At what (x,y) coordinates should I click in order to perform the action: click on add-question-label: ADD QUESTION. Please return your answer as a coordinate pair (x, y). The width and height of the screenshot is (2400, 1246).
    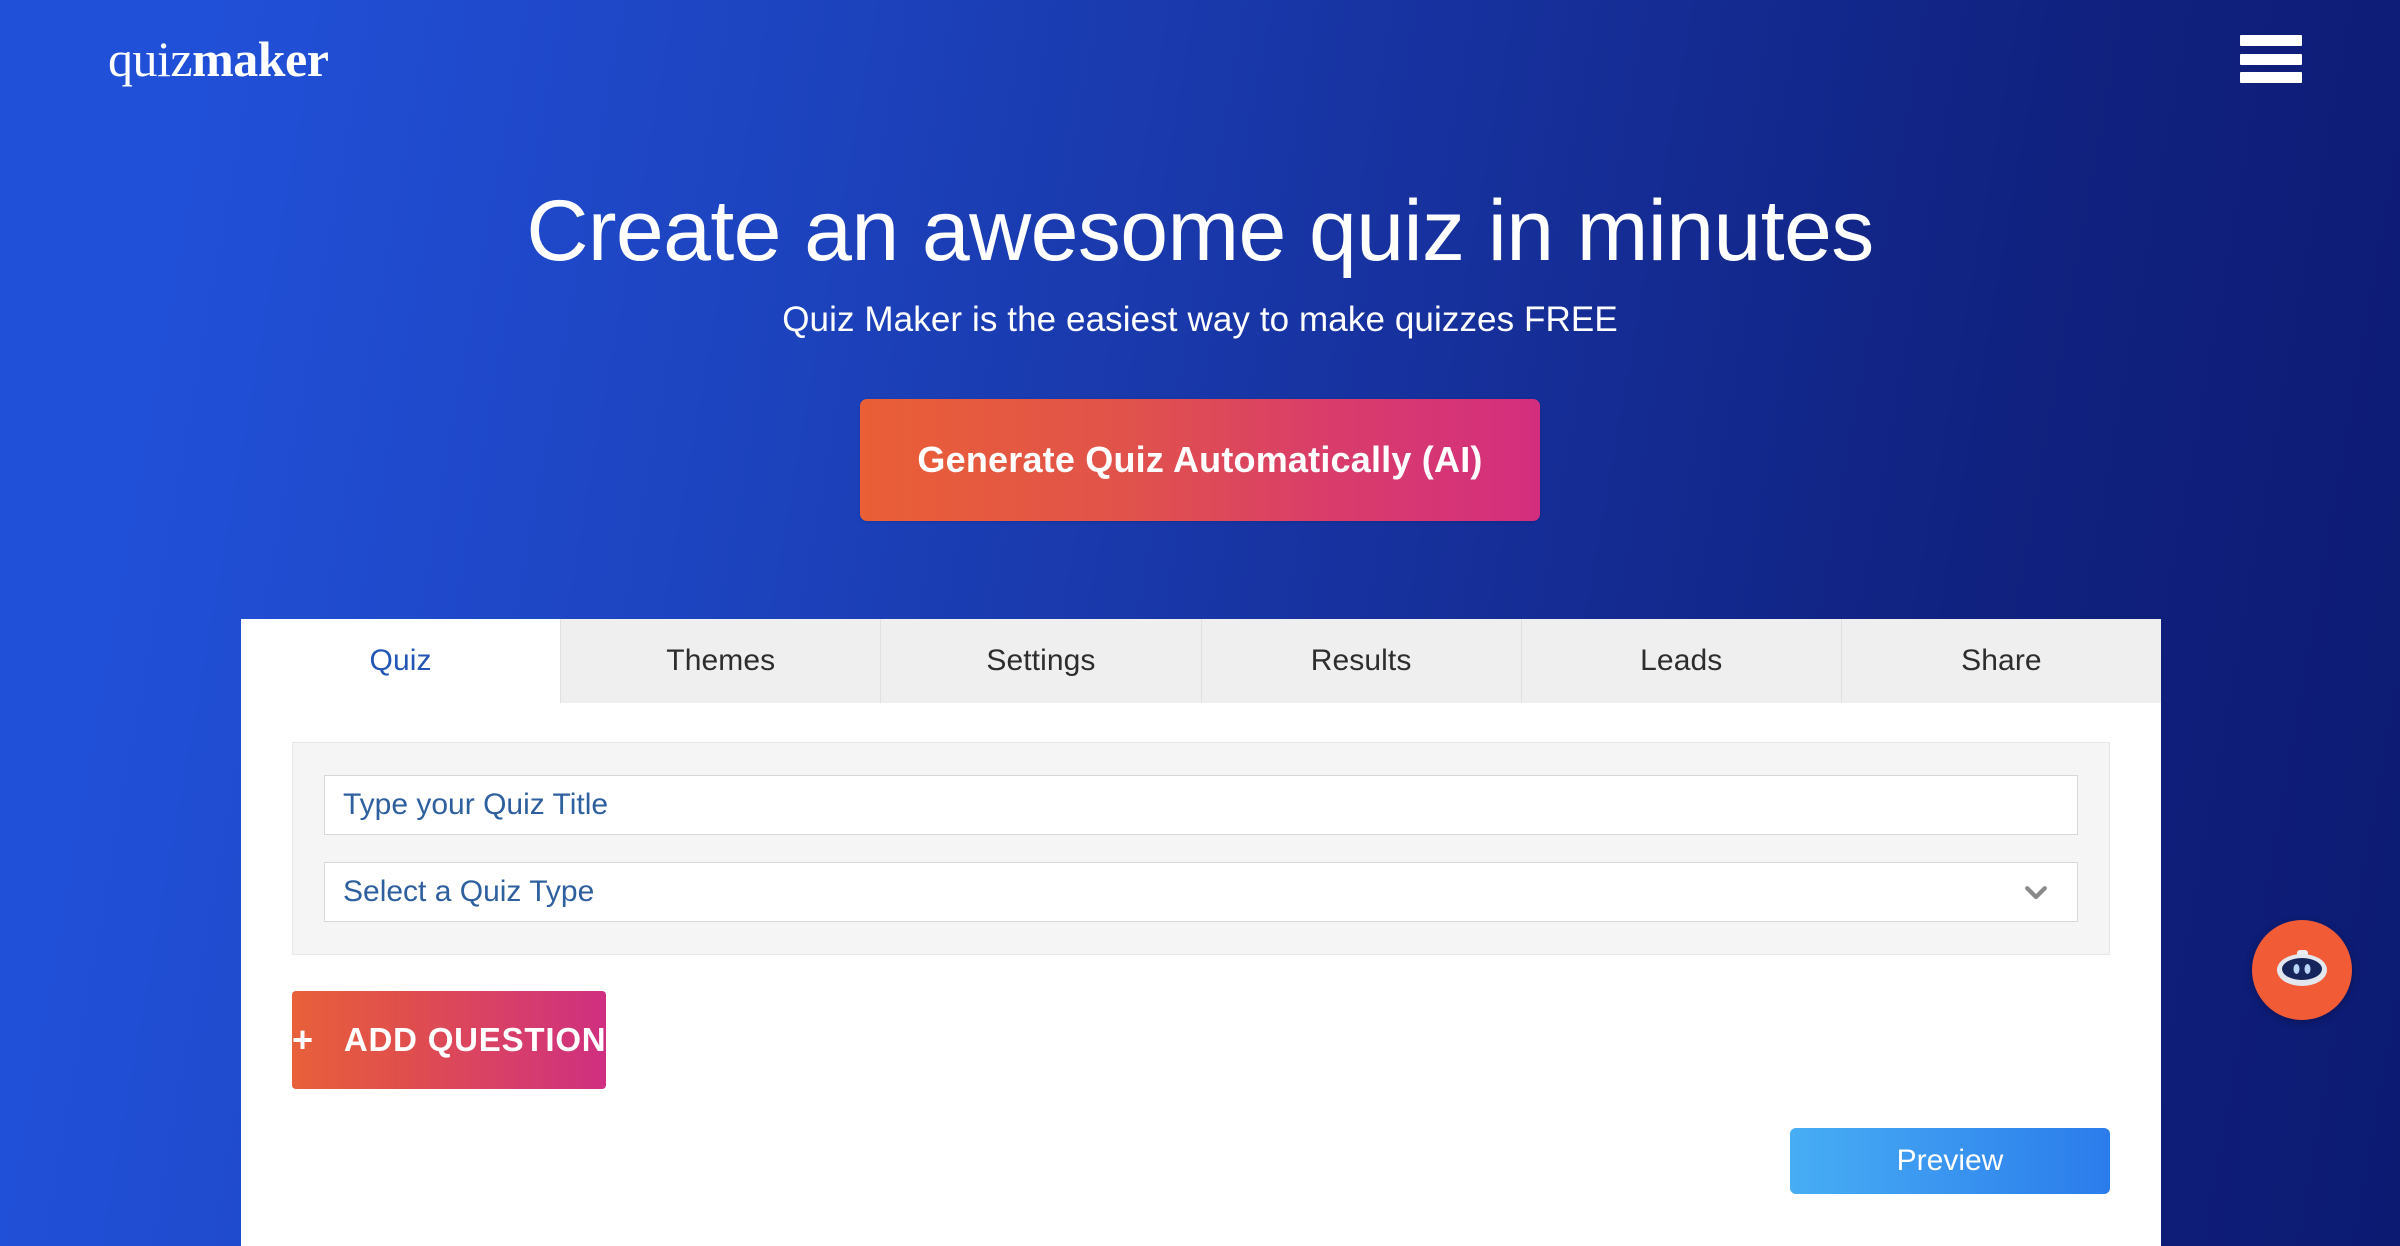
    Looking at the image, I should click on (475, 1039).